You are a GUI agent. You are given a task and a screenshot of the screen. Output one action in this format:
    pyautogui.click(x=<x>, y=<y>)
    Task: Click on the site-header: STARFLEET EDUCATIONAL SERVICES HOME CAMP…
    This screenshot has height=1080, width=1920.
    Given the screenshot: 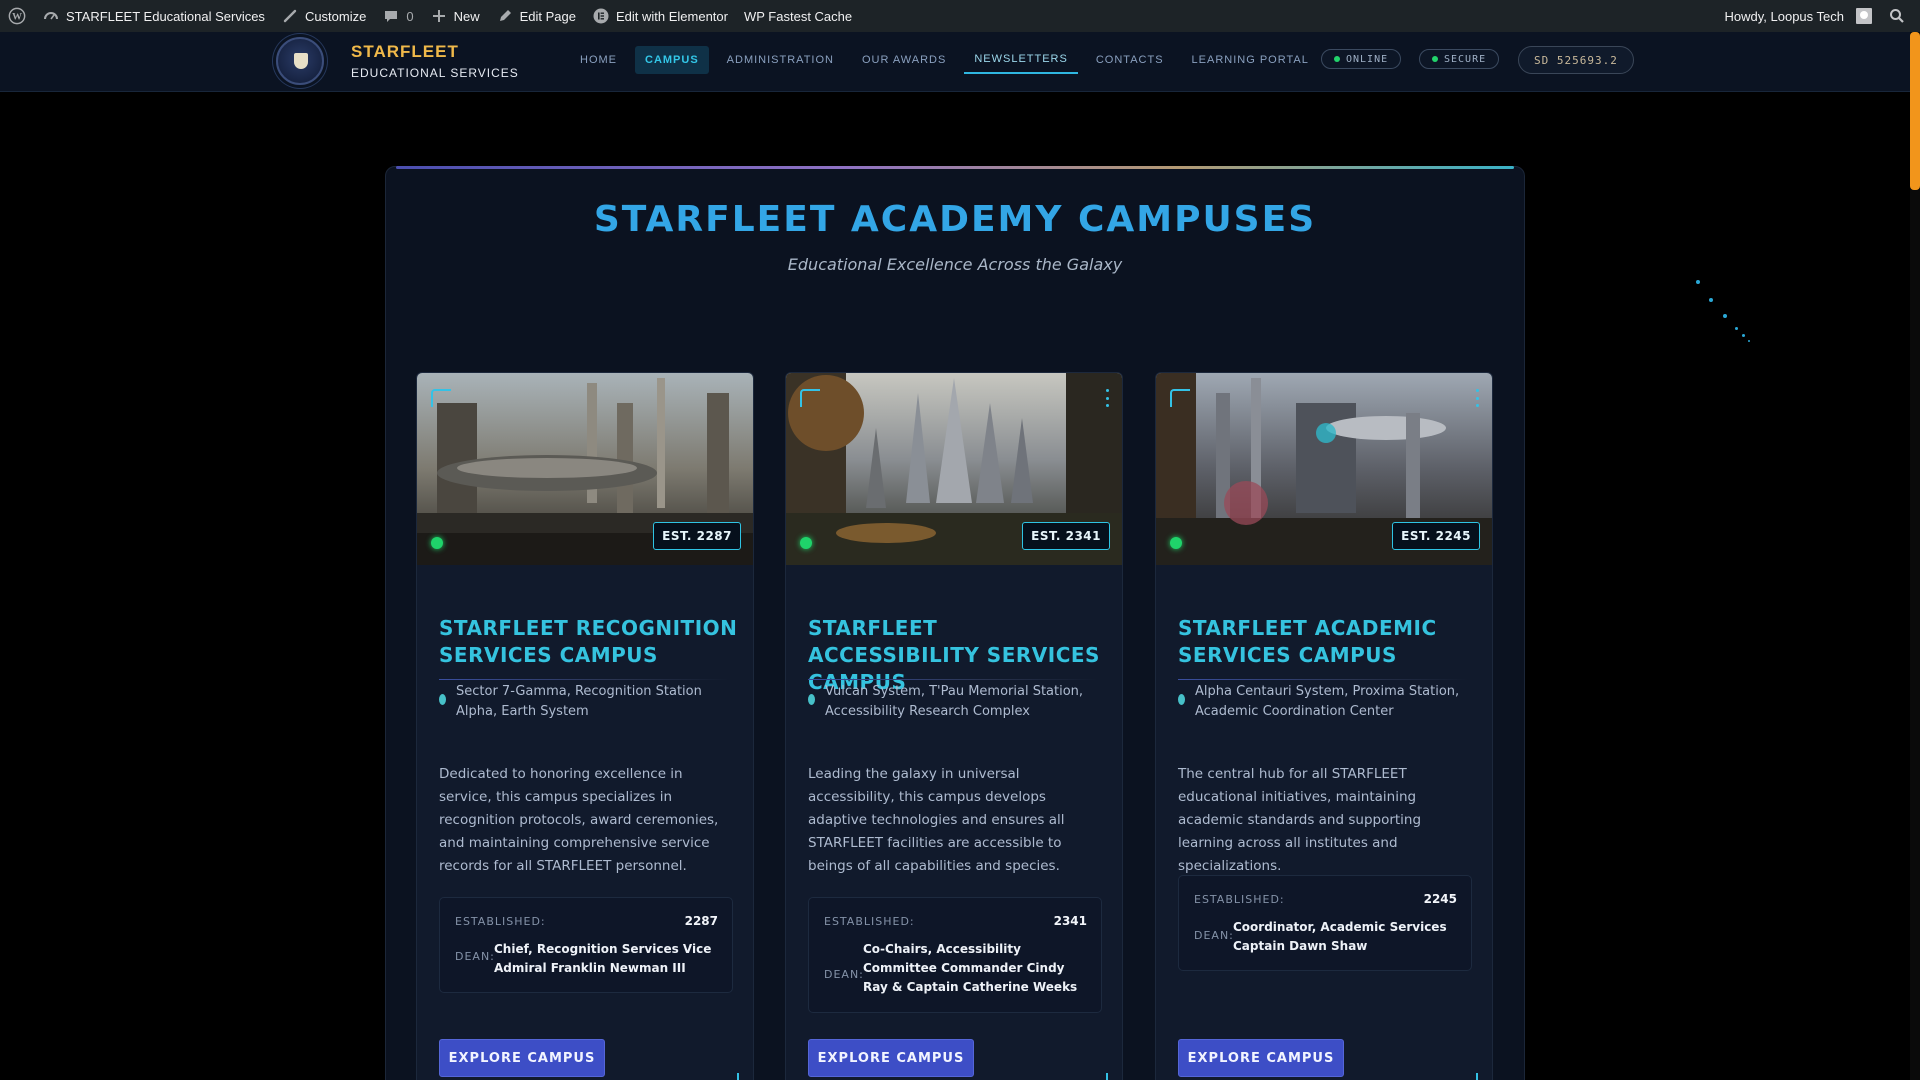 What is the action you would take?
    pyautogui.click(x=960, y=62)
    